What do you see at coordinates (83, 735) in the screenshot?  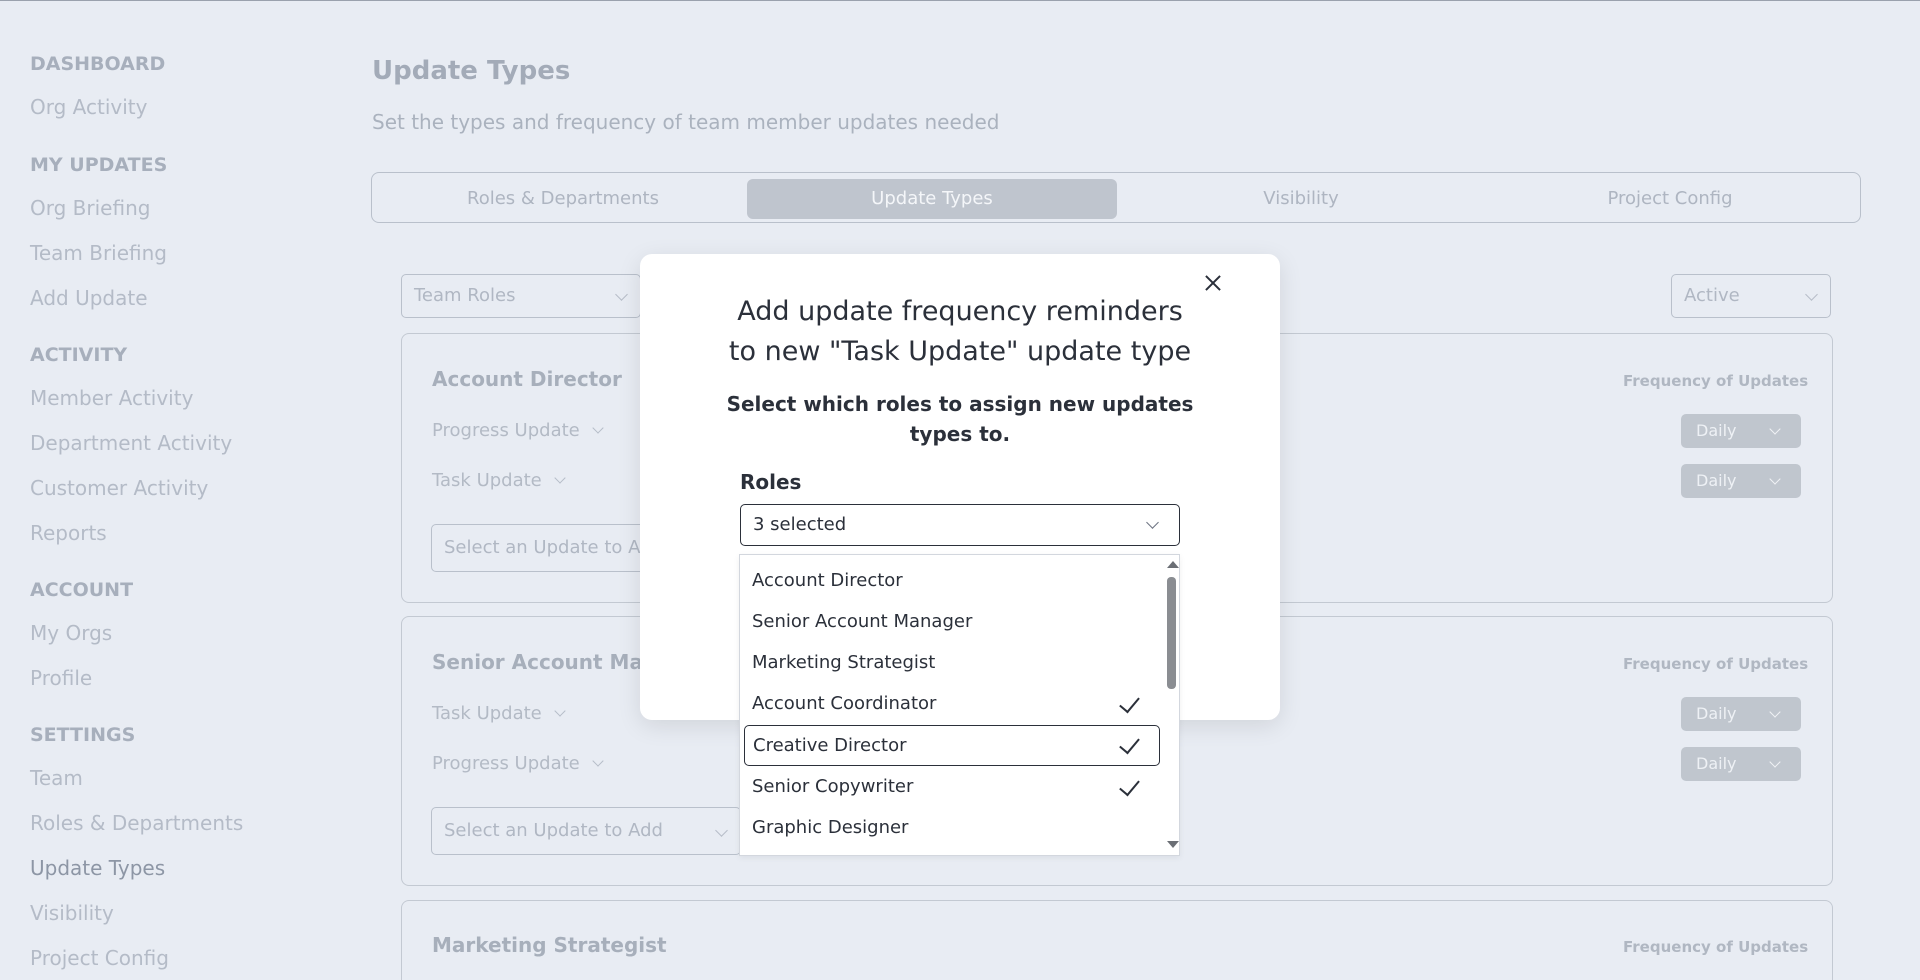 I see `sidebar-heading-settings: SETTINGS` at bounding box center [83, 735].